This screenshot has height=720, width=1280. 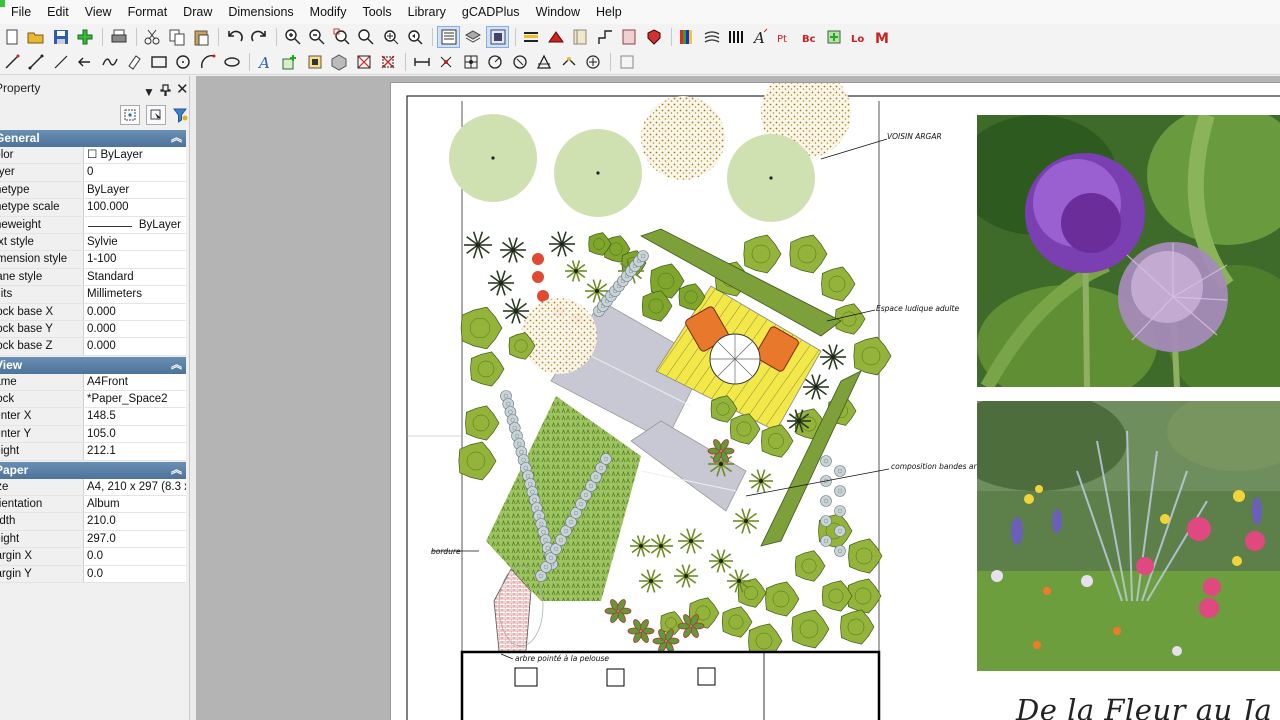 I want to click on text-icon: A, so click(x=265, y=62).